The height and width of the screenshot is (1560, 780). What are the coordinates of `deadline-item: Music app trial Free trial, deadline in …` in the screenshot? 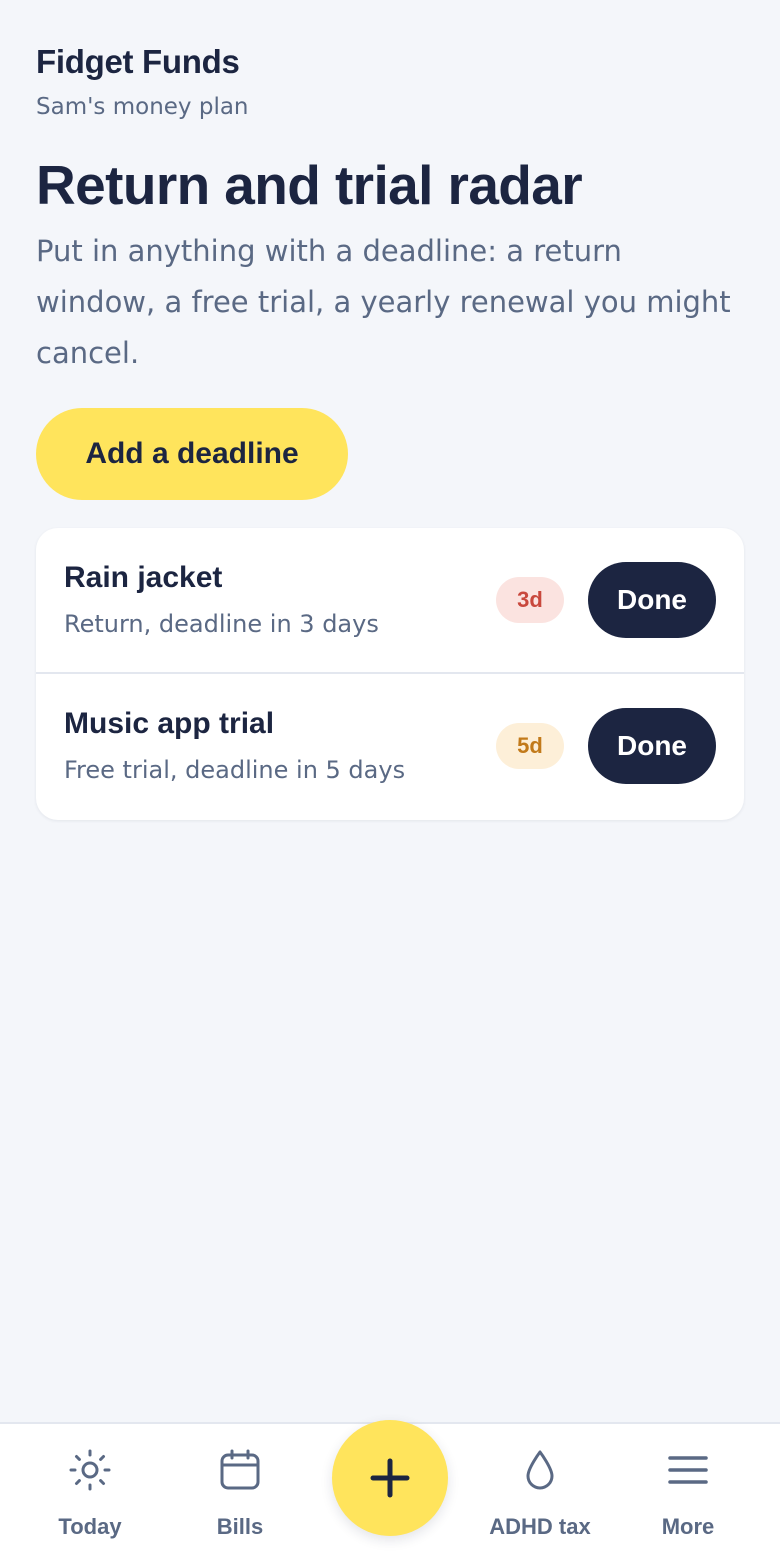 It's located at (390, 747).